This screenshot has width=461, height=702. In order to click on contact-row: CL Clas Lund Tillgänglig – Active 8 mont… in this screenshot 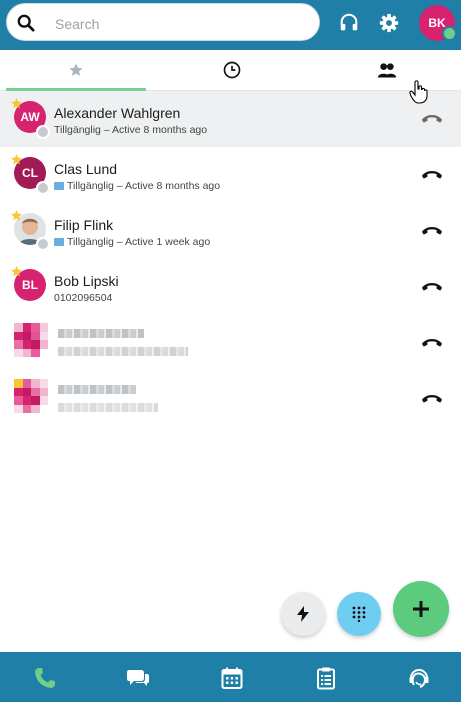, I will do `click(230, 175)`.